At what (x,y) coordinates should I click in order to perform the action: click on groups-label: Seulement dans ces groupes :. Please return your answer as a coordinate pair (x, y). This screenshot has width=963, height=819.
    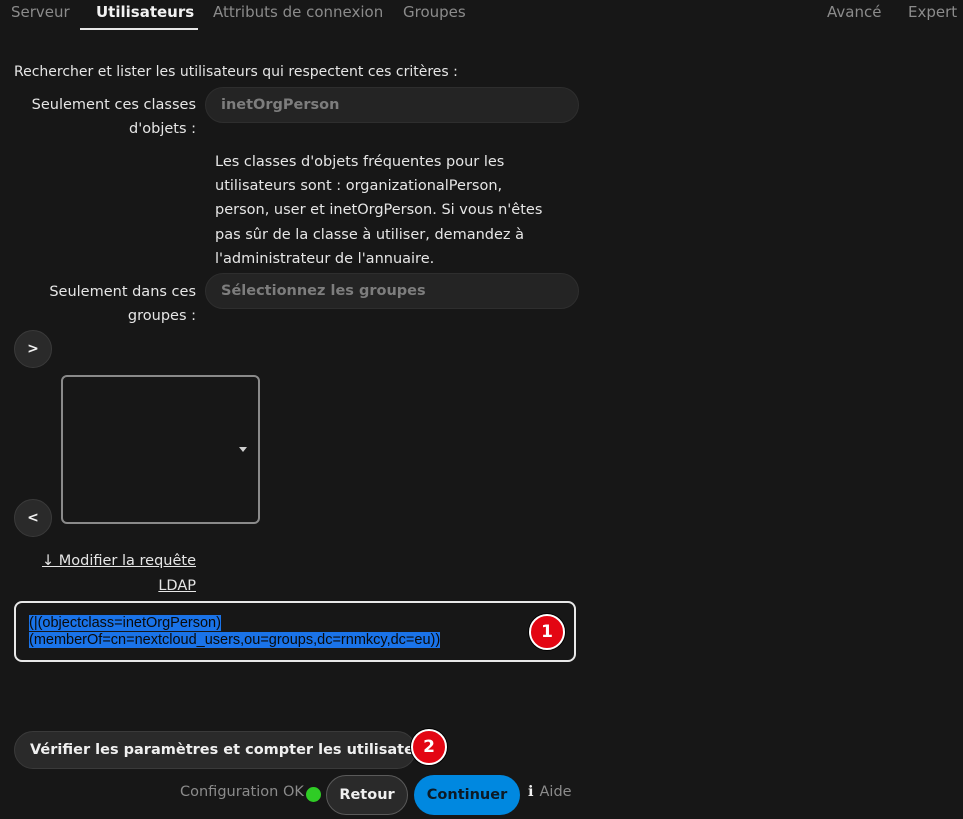
    Looking at the image, I should click on (122, 304).